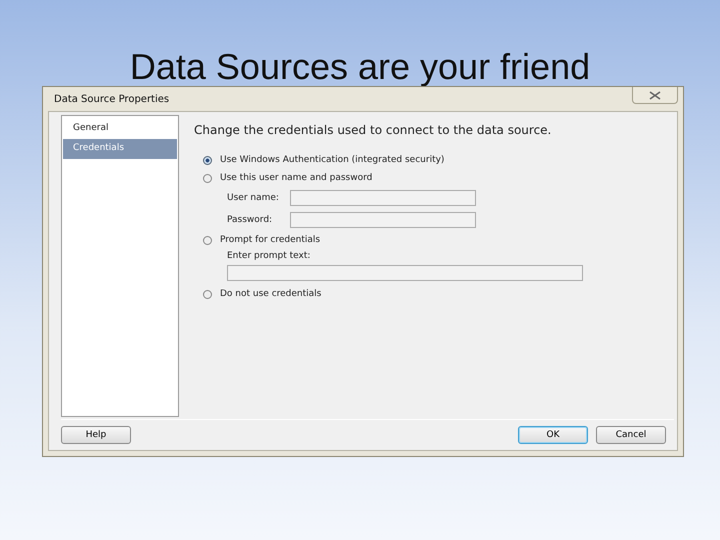  I want to click on option-label: Do not use credentials, so click(271, 294).